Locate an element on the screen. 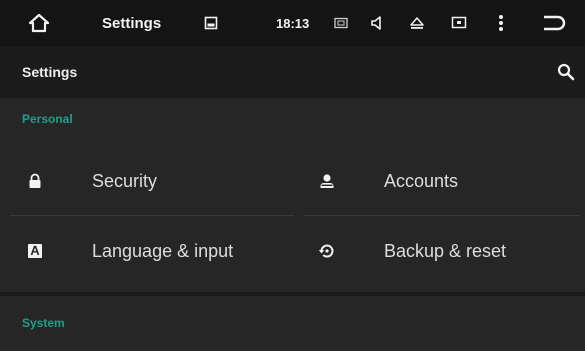 This screenshot has height=351, width=585. eject-icon is located at coordinates (417, 23).